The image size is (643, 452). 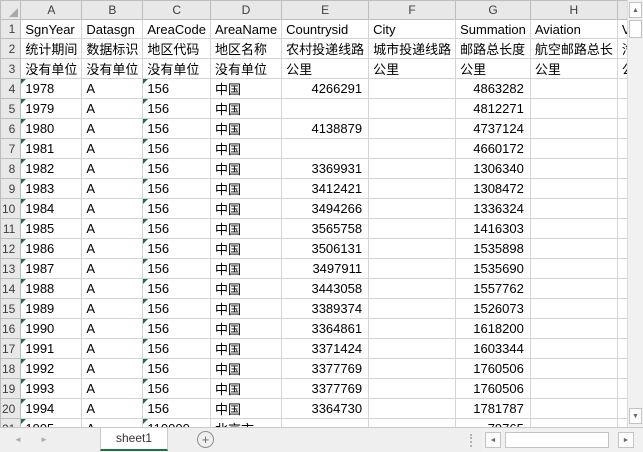 I want to click on cell-G9: 1308472, so click(x=493, y=189).